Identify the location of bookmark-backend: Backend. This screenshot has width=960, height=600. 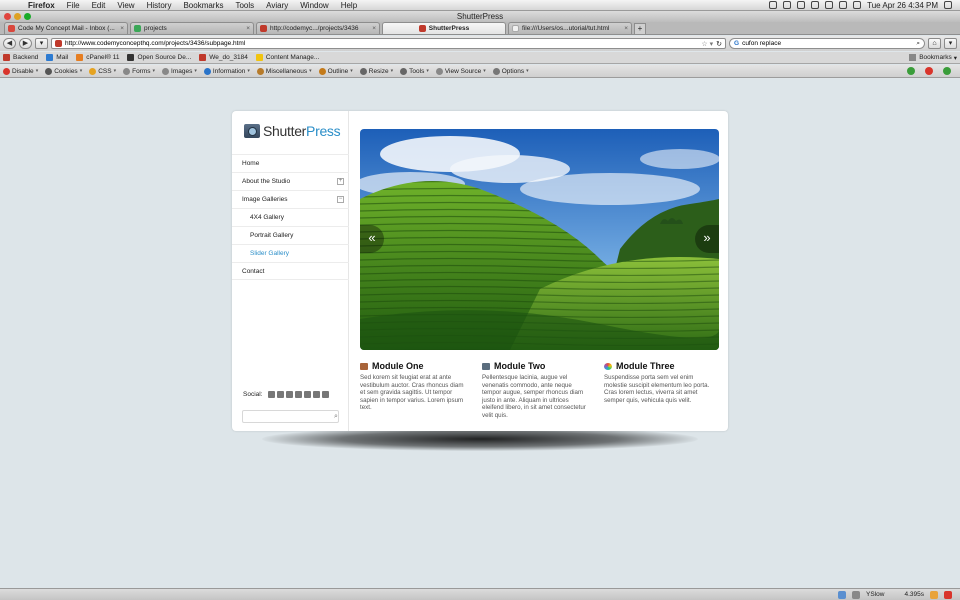
(20, 57).